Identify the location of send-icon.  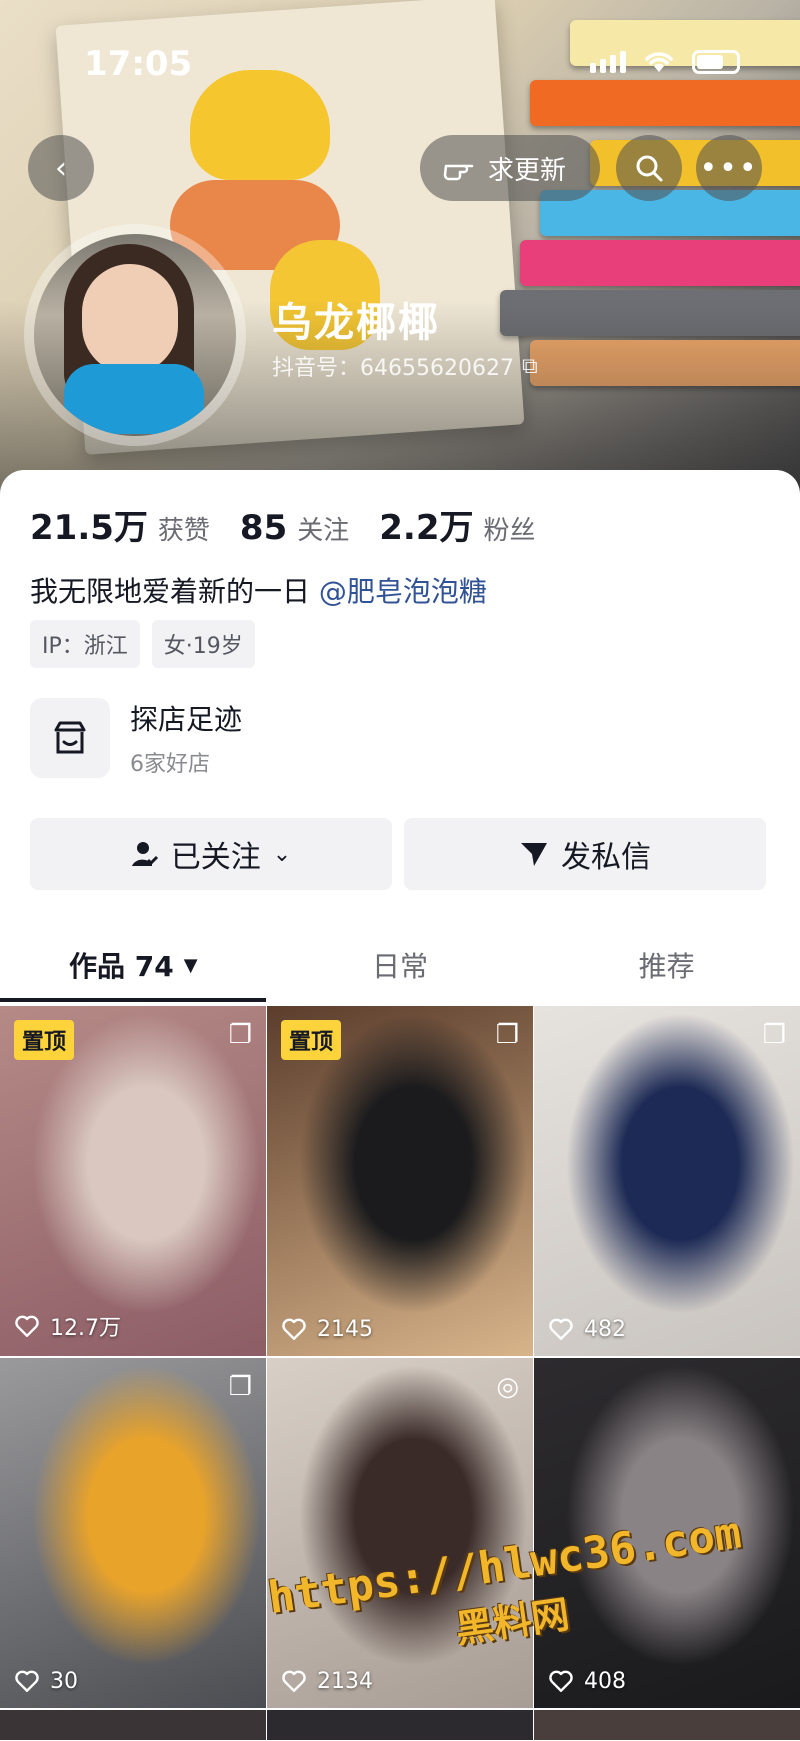
(534, 854).